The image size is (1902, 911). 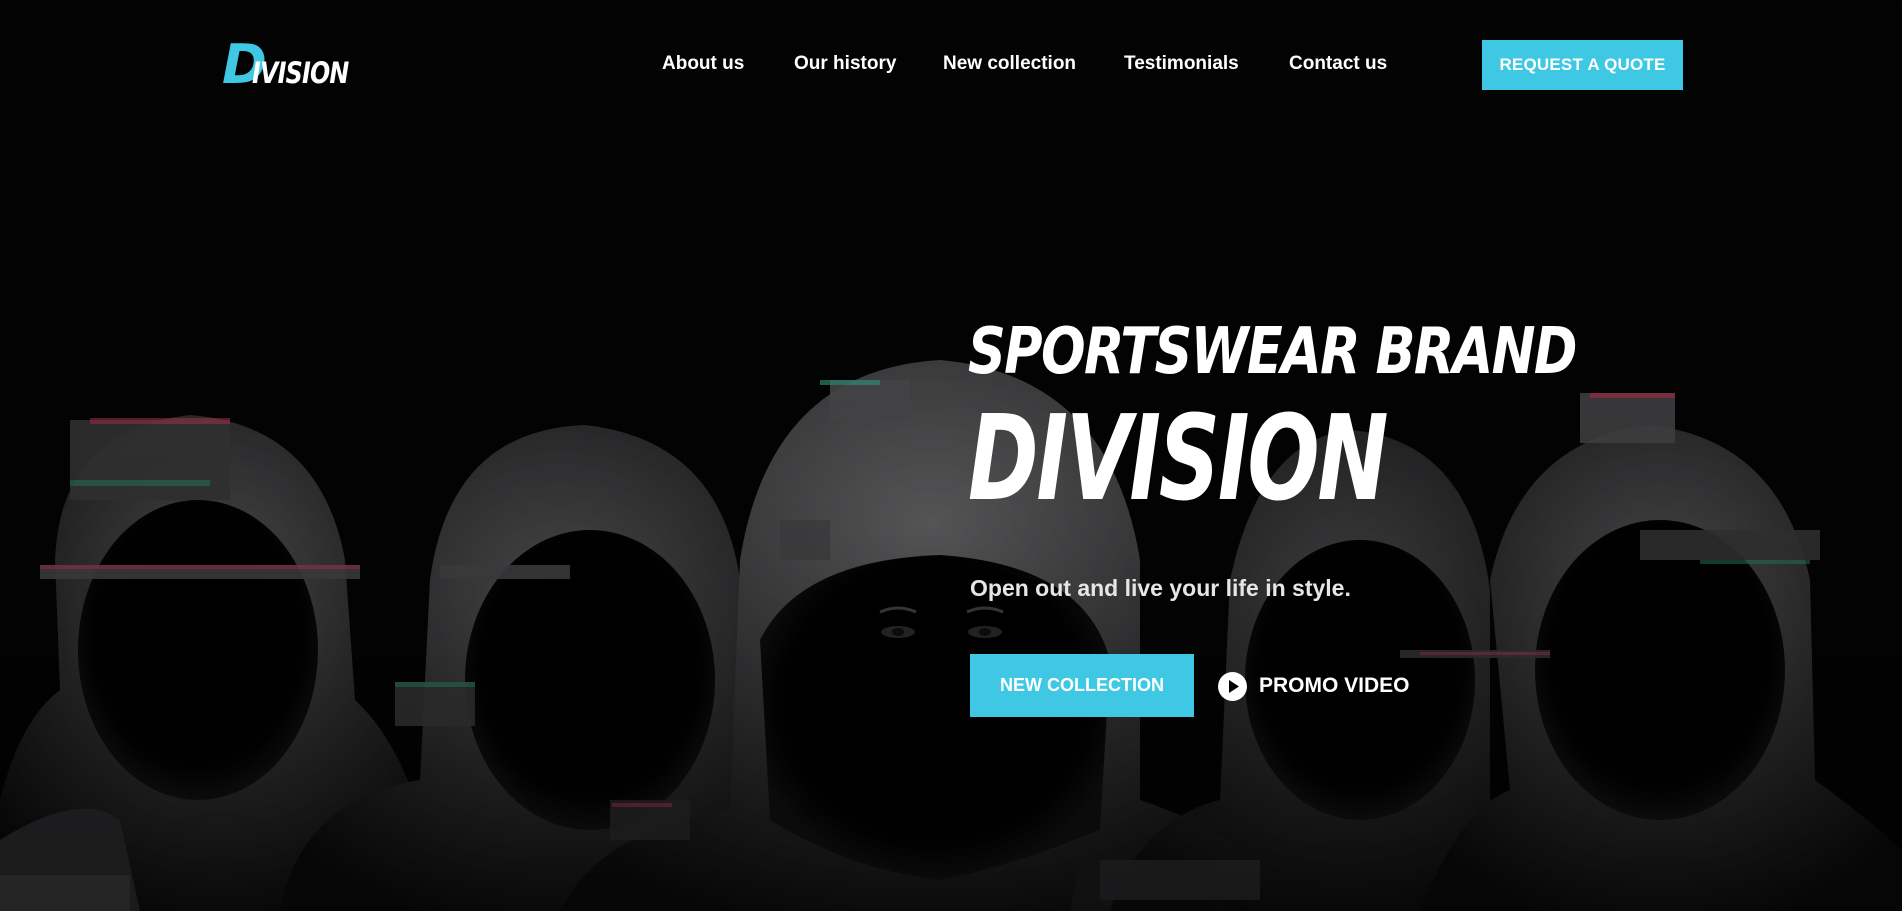 What do you see at coordinates (845, 64) in the screenshot?
I see `nav-item-our-history: Our history` at bounding box center [845, 64].